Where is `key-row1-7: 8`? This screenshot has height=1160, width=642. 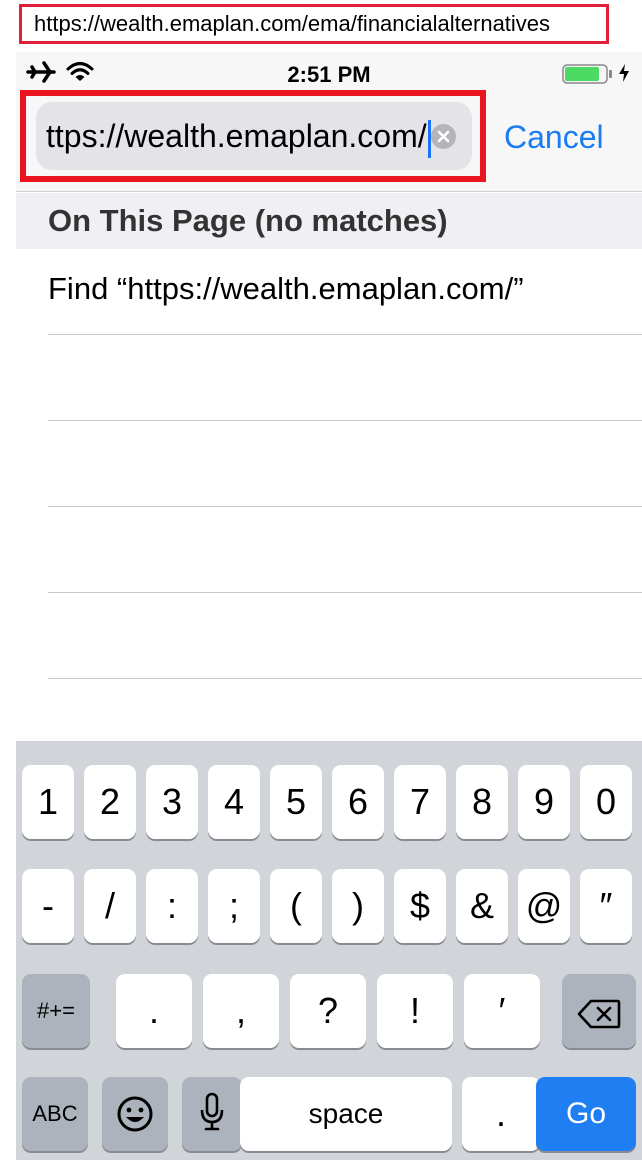 key-row1-7: 8 is located at coordinates (482, 802).